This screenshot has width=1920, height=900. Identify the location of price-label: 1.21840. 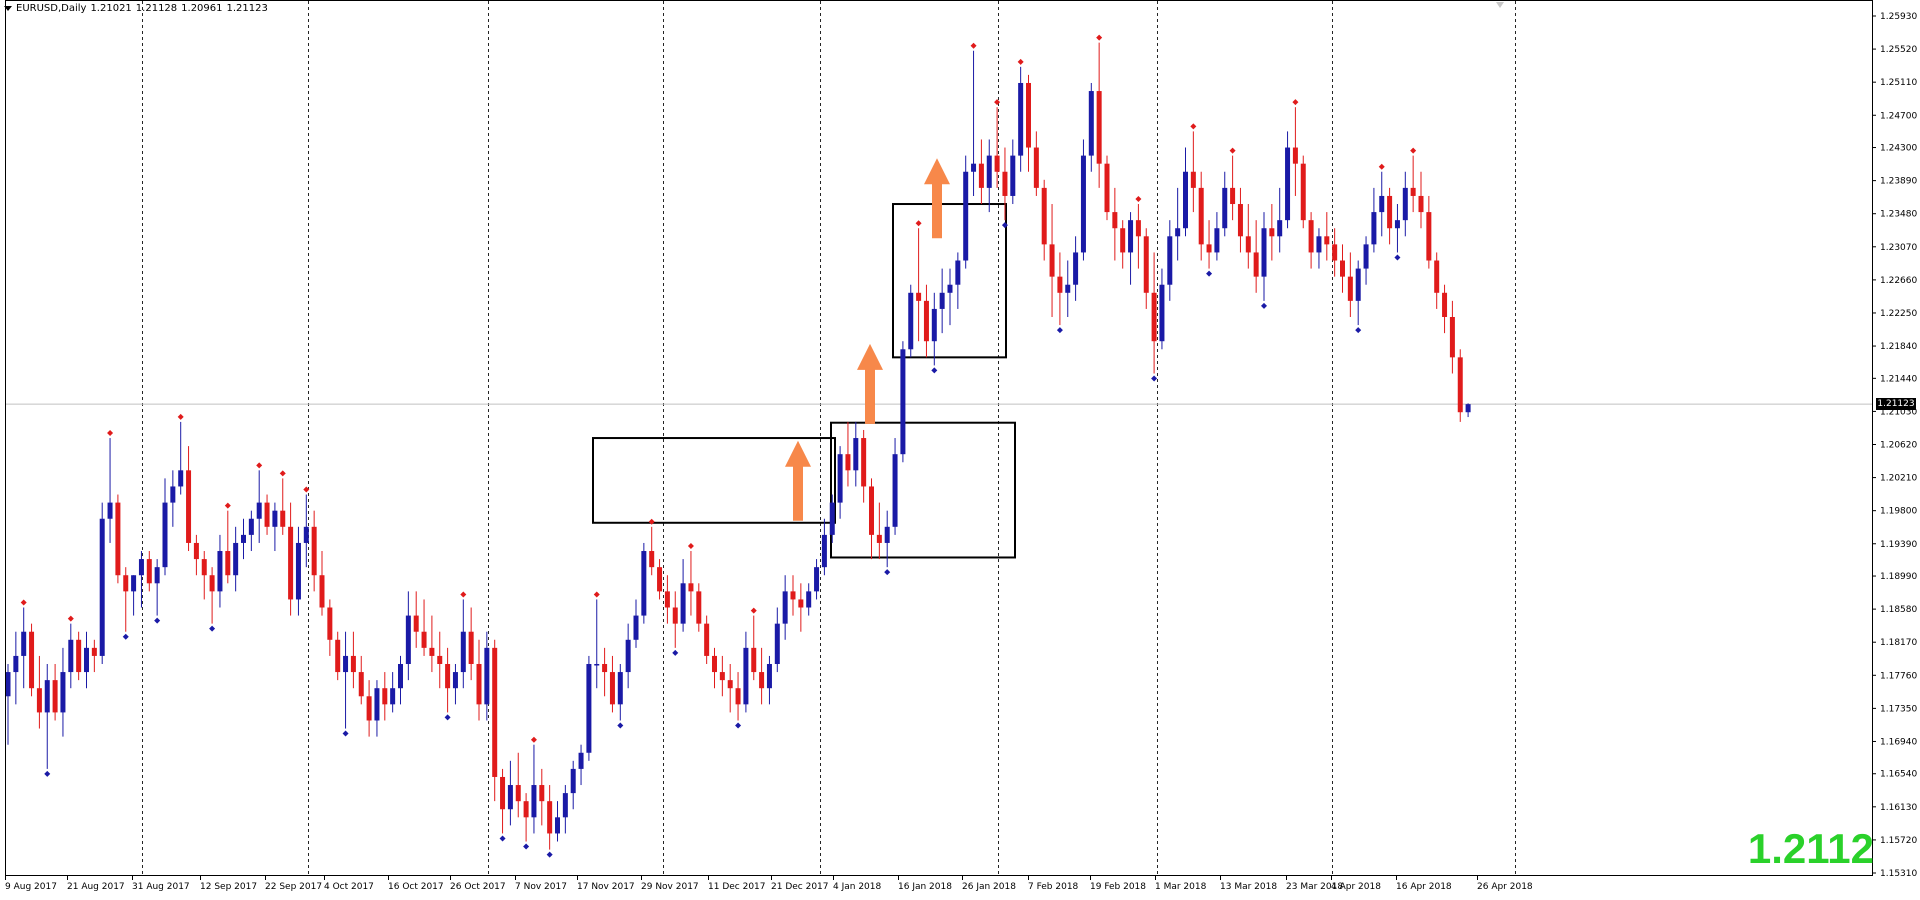
(1898, 347).